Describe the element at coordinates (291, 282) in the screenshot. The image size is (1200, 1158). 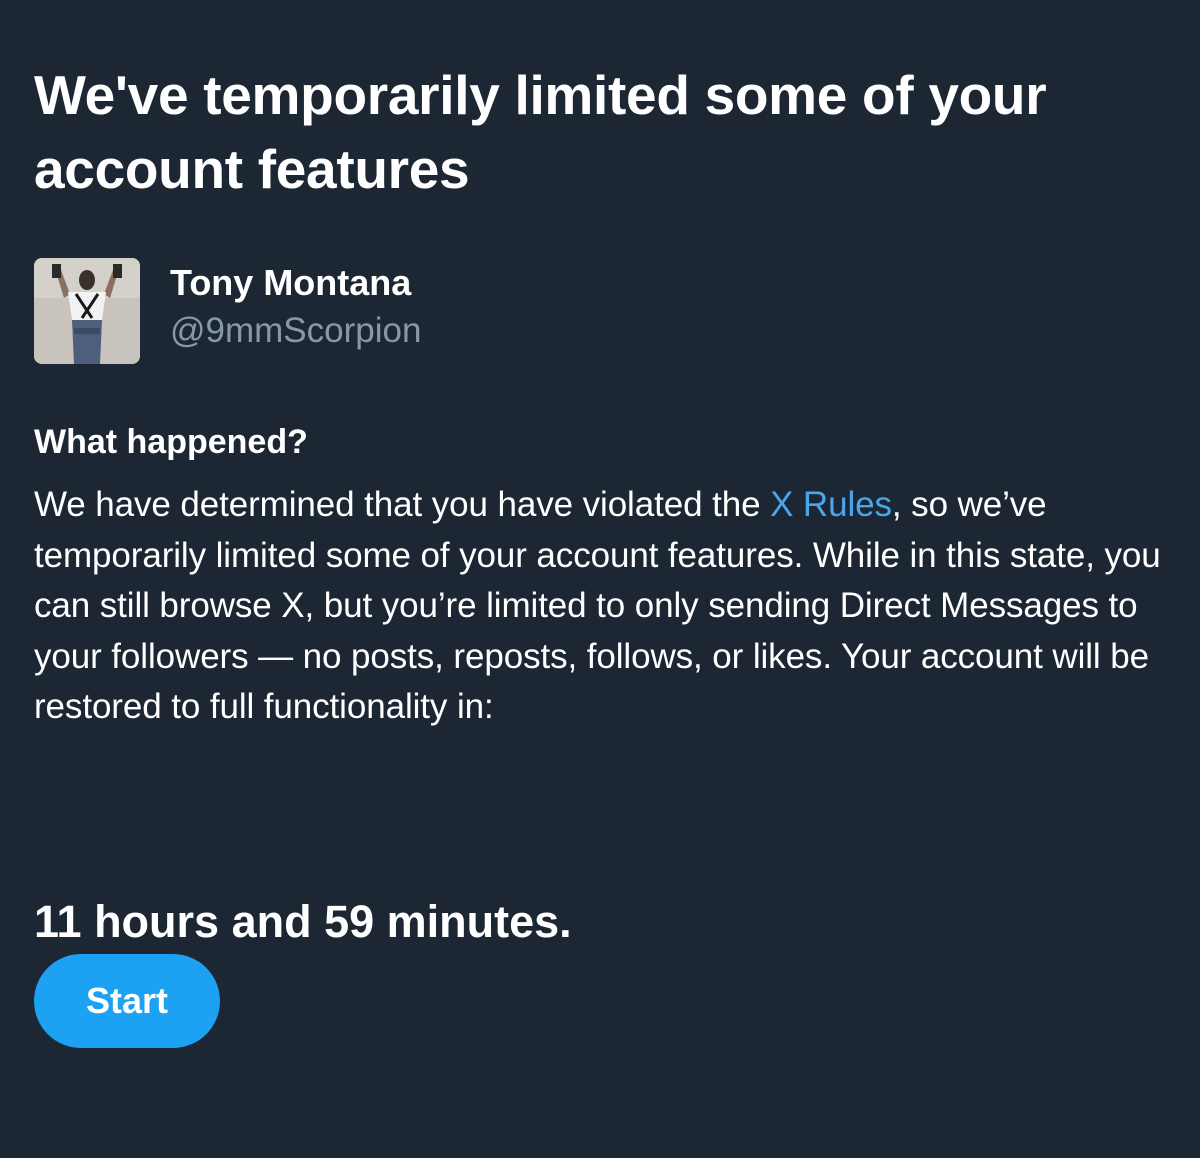
I see `display-name: Tony Montana` at that location.